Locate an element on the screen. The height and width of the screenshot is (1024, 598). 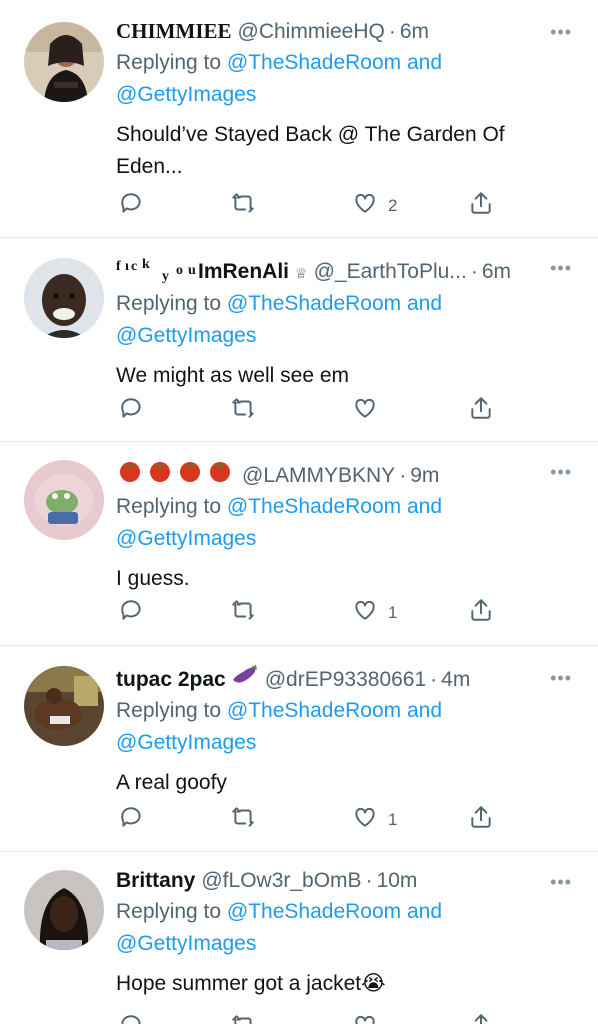
tweet-header: CHIMMIEE @ChimmieeHQ · 6m is located at coordinates (322, 31).